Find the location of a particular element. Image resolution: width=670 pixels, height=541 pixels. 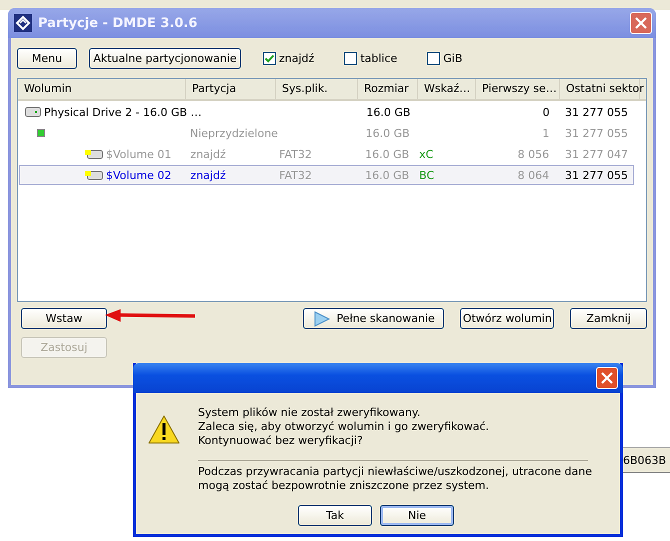

partition-icon is located at coordinates (41, 133).